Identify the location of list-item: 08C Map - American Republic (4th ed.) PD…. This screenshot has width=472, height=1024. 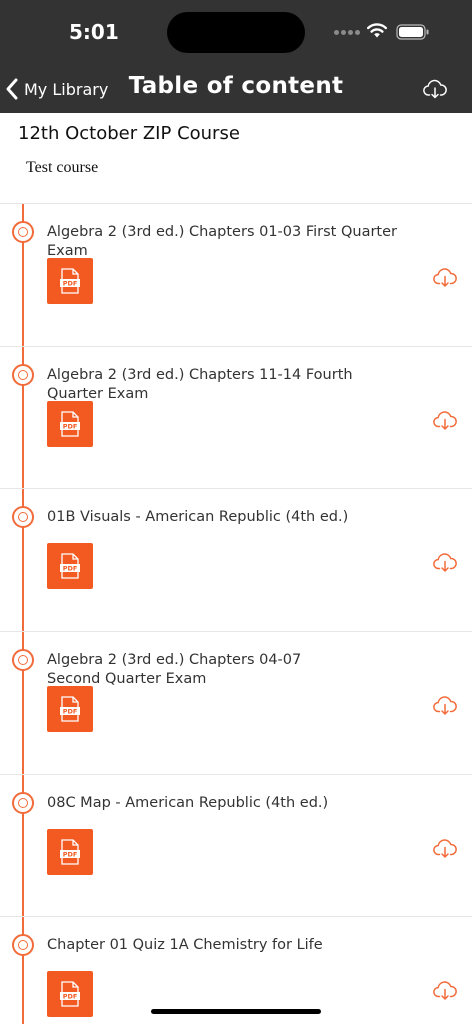
(236, 846).